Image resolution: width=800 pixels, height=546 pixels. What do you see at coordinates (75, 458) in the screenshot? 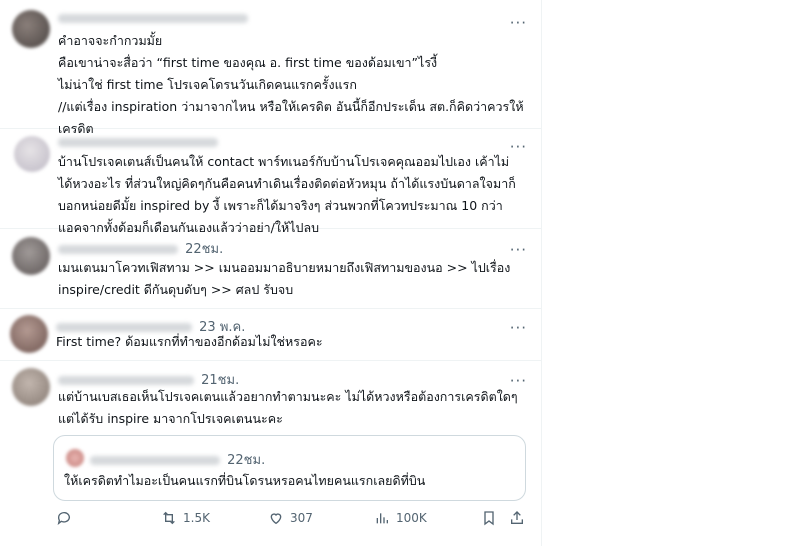
I see `quoted-avatar` at bounding box center [75, 458].